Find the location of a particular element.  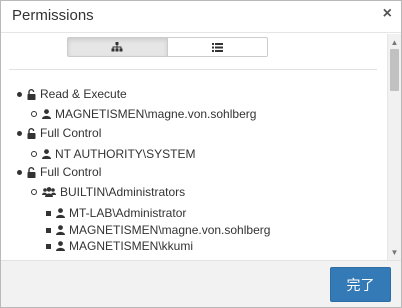

dialog-header: Permissions × is located at coordinates (201, 17).